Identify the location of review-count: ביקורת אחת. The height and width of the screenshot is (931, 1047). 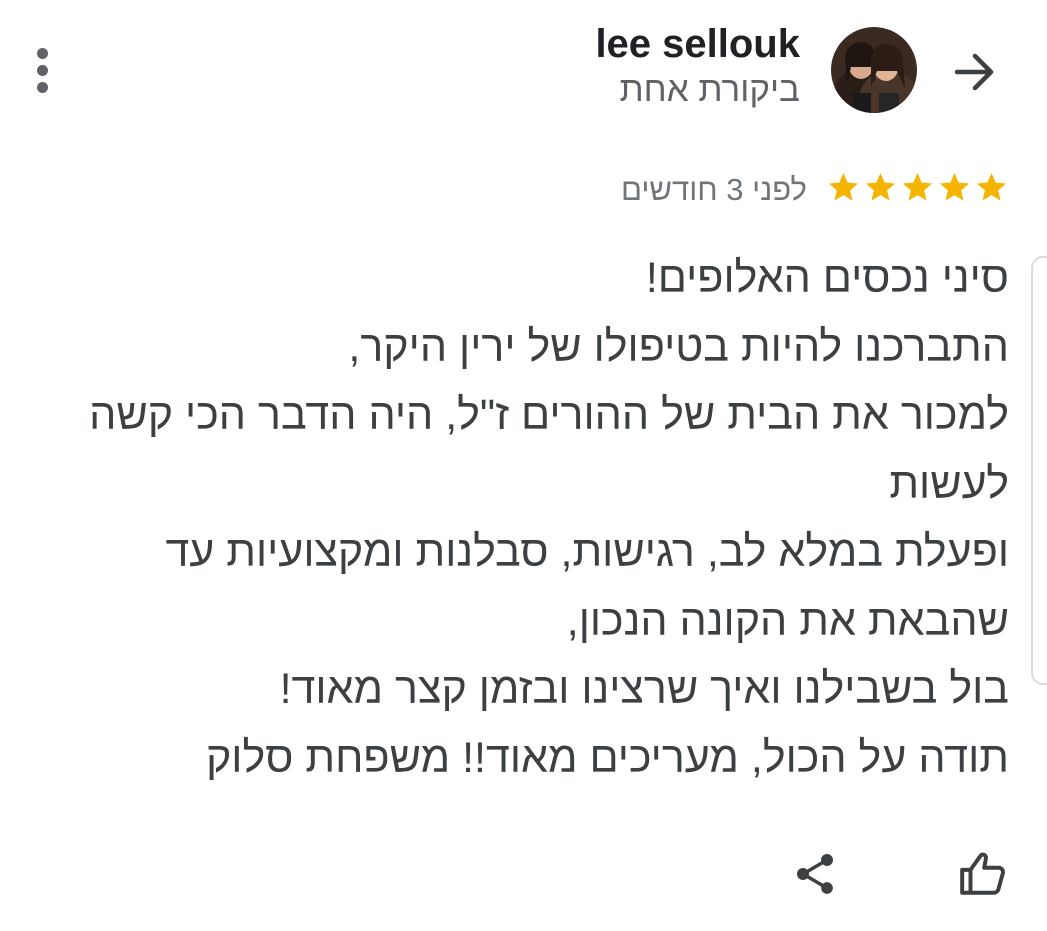
(709, 89).